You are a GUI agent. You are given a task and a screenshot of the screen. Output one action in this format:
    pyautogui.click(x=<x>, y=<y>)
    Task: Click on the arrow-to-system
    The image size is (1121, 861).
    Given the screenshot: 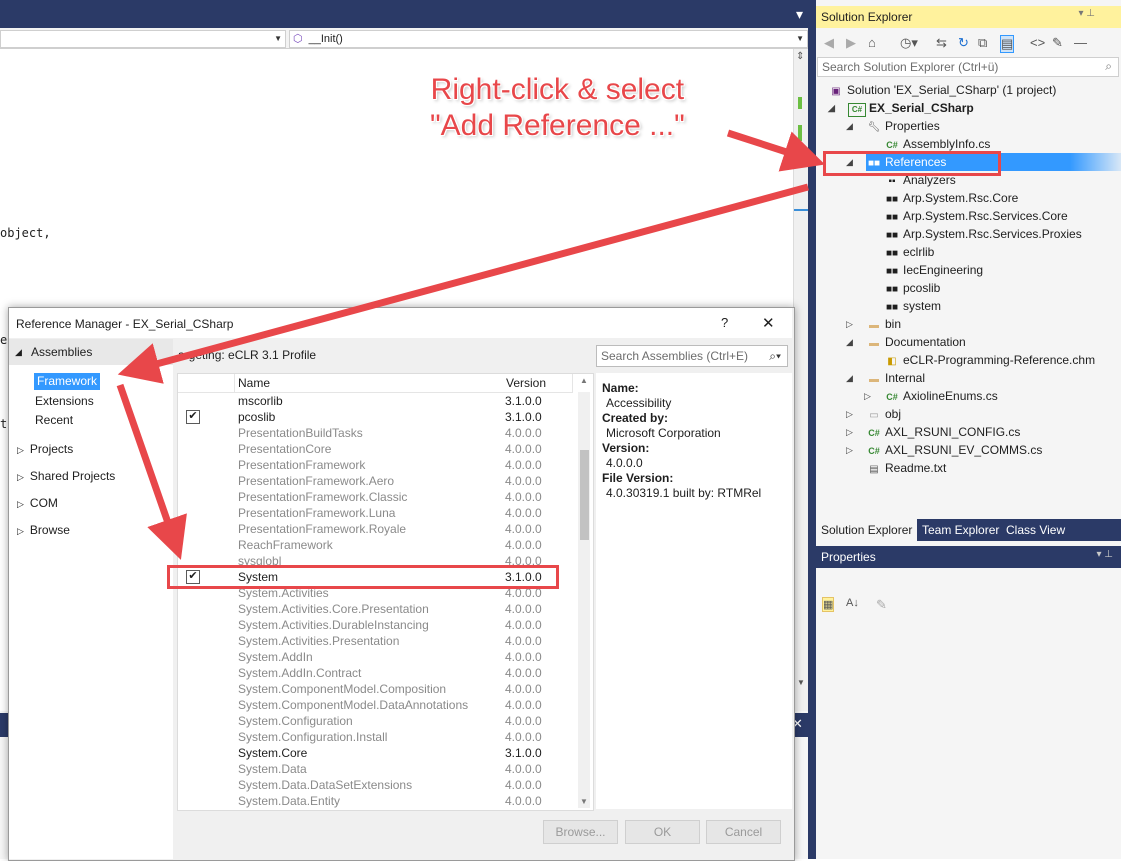 What is the action you would take?
    pyautogui.click(x=151, y=471)
    